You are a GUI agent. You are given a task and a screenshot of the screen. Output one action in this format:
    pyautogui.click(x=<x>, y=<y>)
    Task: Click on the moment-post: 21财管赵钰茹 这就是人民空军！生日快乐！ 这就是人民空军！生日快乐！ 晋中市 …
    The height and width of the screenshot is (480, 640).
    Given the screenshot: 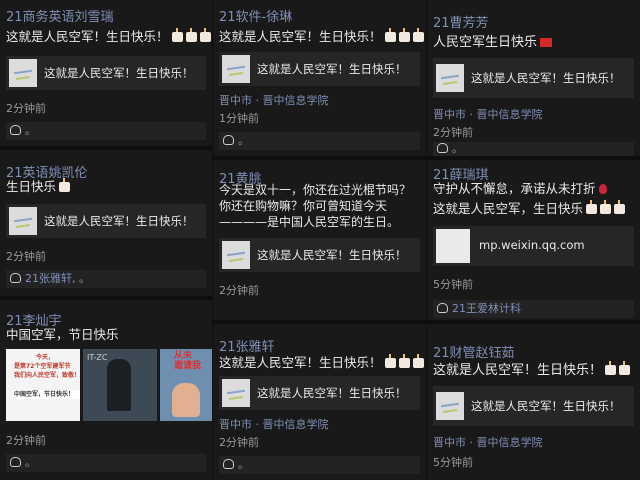 What is the action you would take?
    pyautogui.click(x=533, y=402)
    